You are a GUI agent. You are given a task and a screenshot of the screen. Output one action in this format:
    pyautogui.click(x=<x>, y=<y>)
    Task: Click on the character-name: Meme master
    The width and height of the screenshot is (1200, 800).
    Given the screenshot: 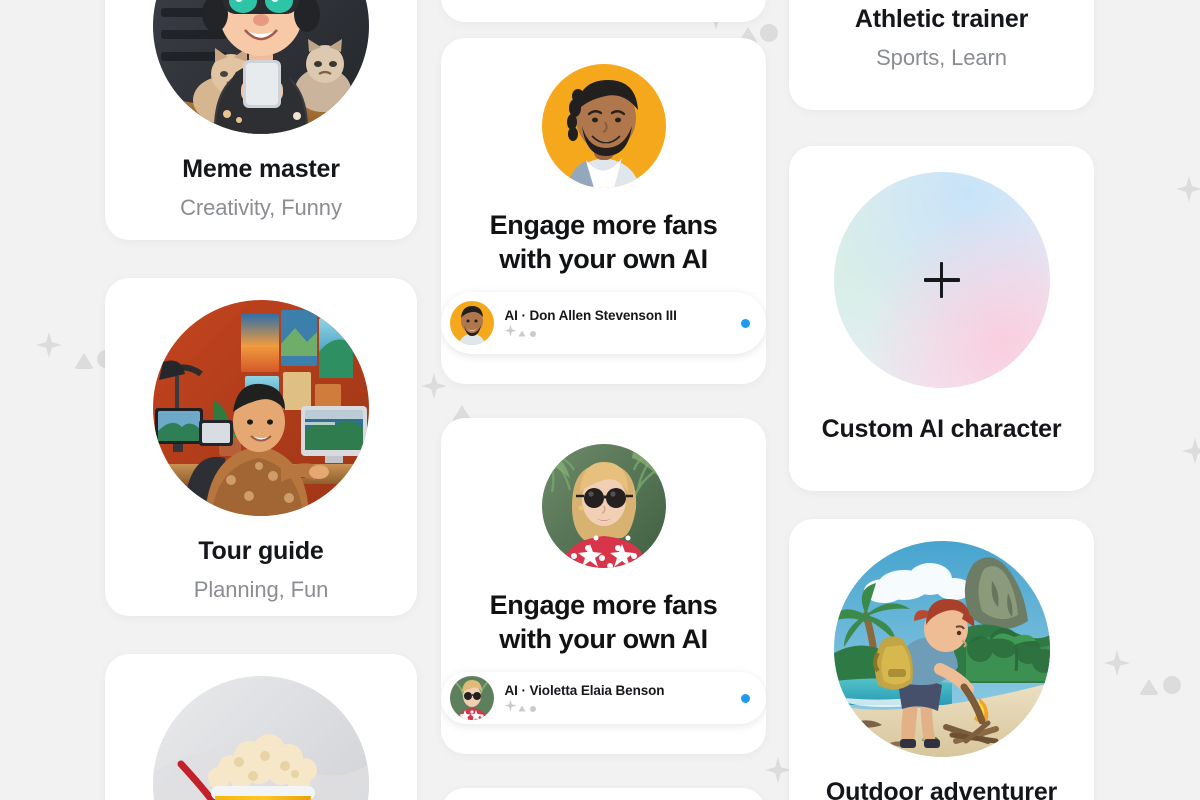 What is the action you would take?
    pyautogui.click(x=261, y=169)
    